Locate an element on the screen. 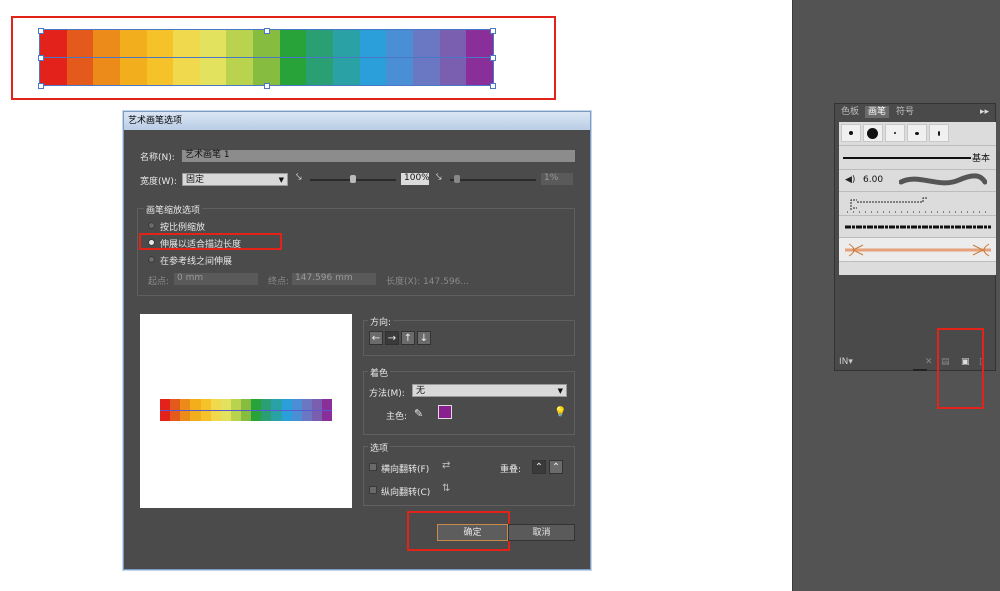 This screenshot has width=1000, height=591. stretch-highlight-box is located at coordinates (210, 241).